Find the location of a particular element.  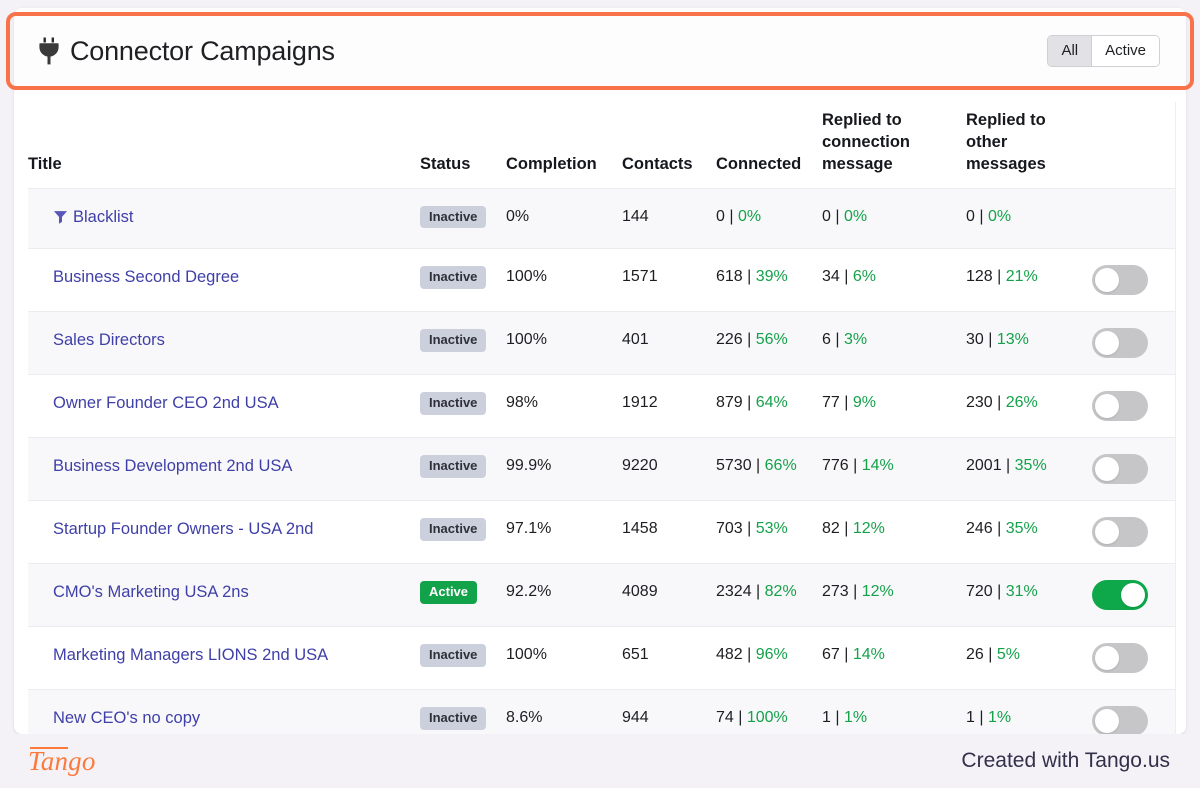

metric-count: 618 is located at coordinates (729, 277).